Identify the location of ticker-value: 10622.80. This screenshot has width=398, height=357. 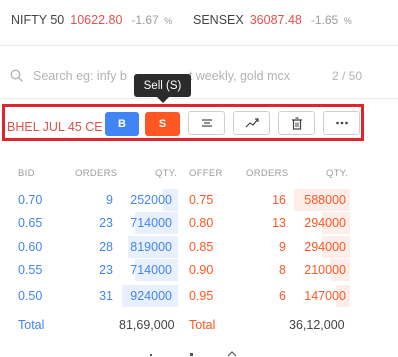
(96, 20).